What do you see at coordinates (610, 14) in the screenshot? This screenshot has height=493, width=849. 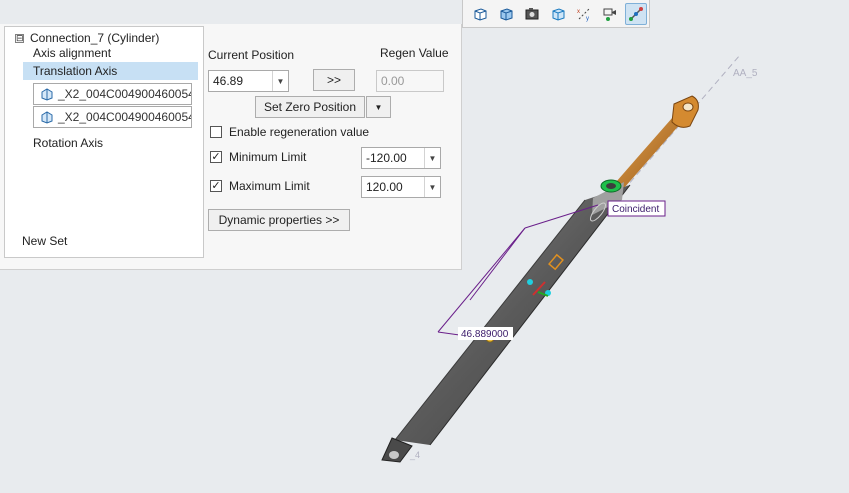 I see `camera-axis-icon` at bounding box center [610, 14].